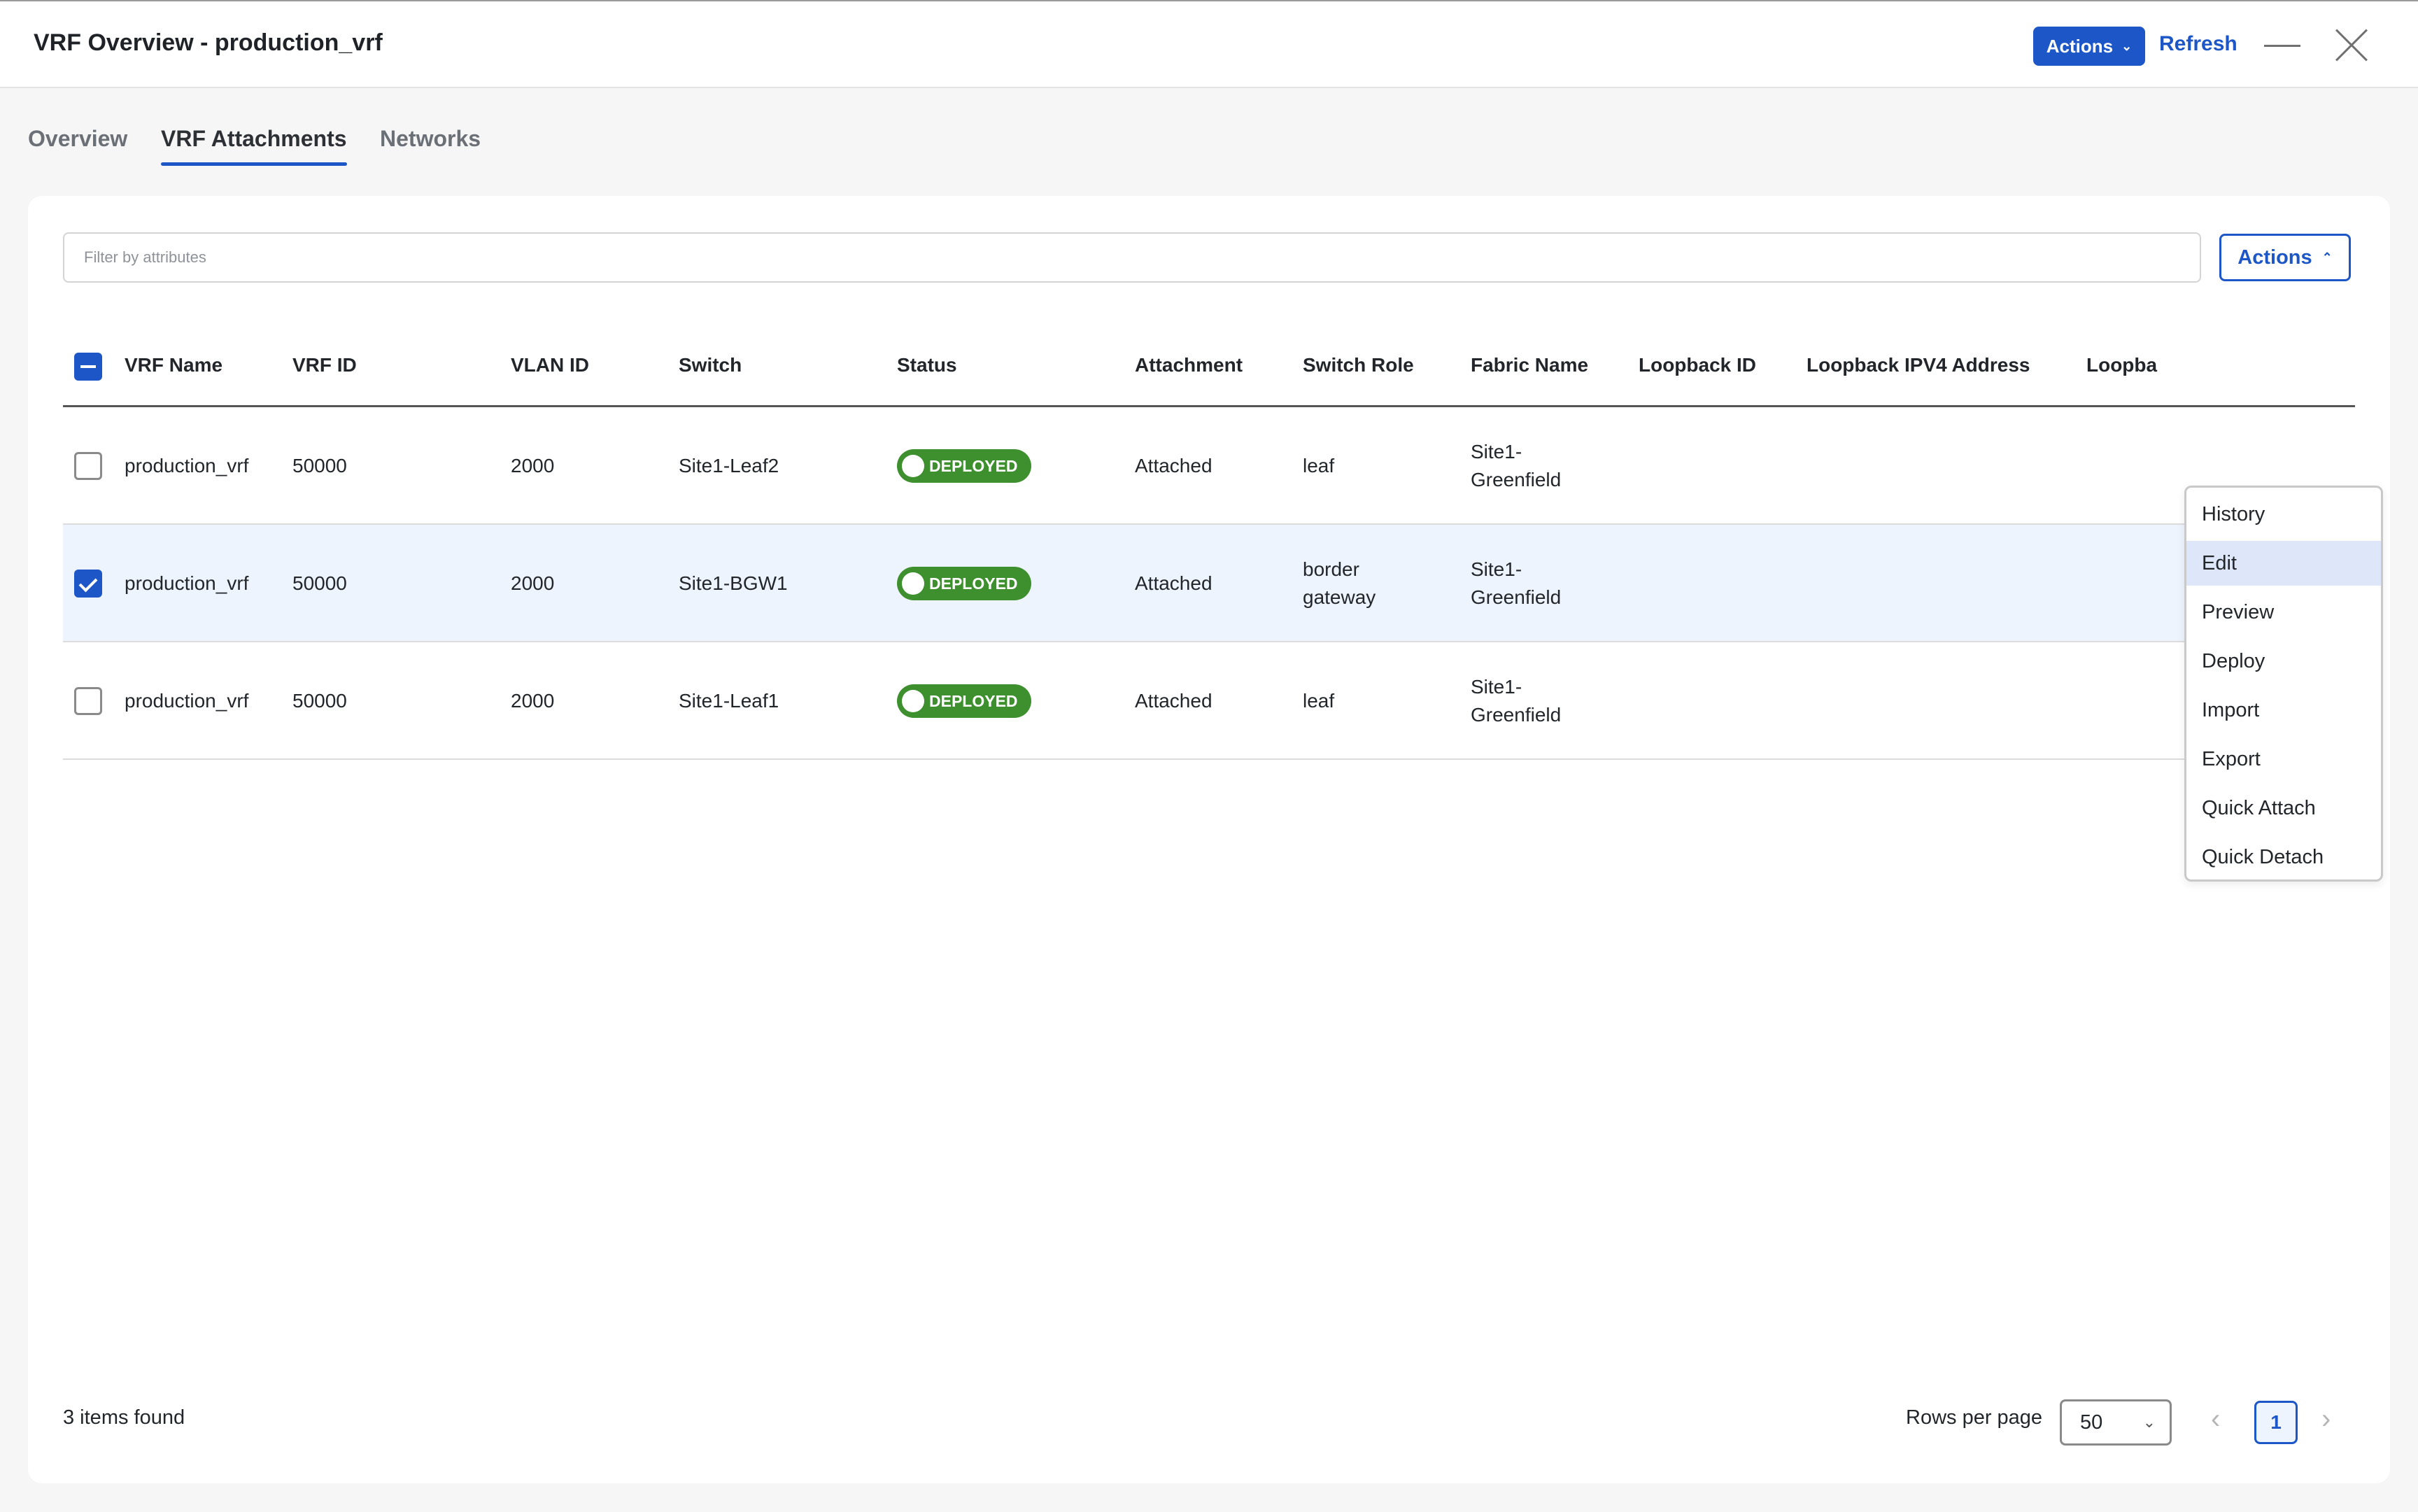  I want to click on select-all-checkbox, so click(88, 367).